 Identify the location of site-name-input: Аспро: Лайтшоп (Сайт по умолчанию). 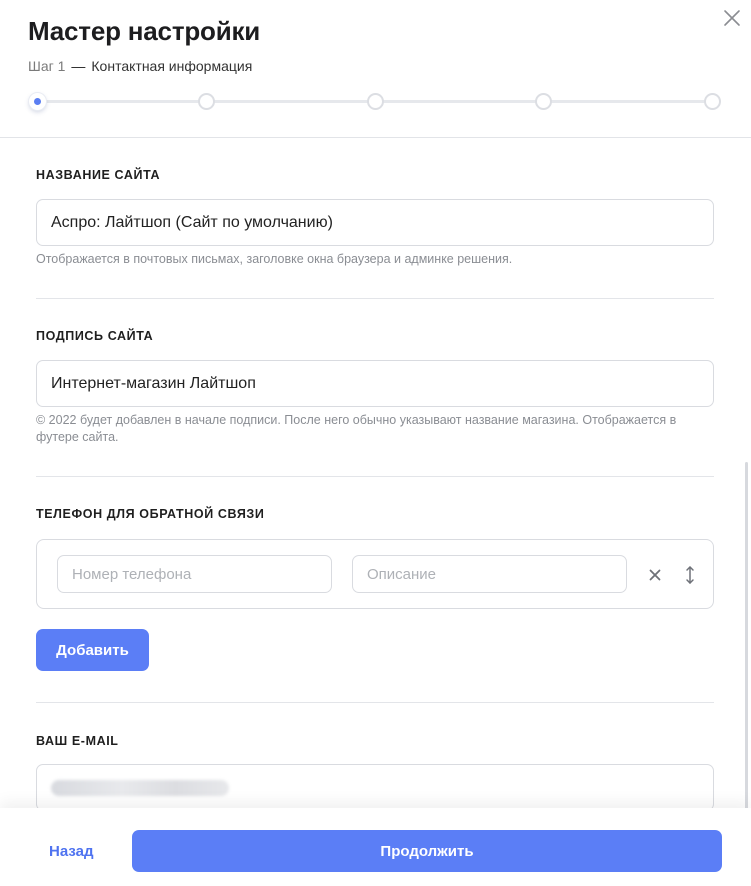
(375, 222).